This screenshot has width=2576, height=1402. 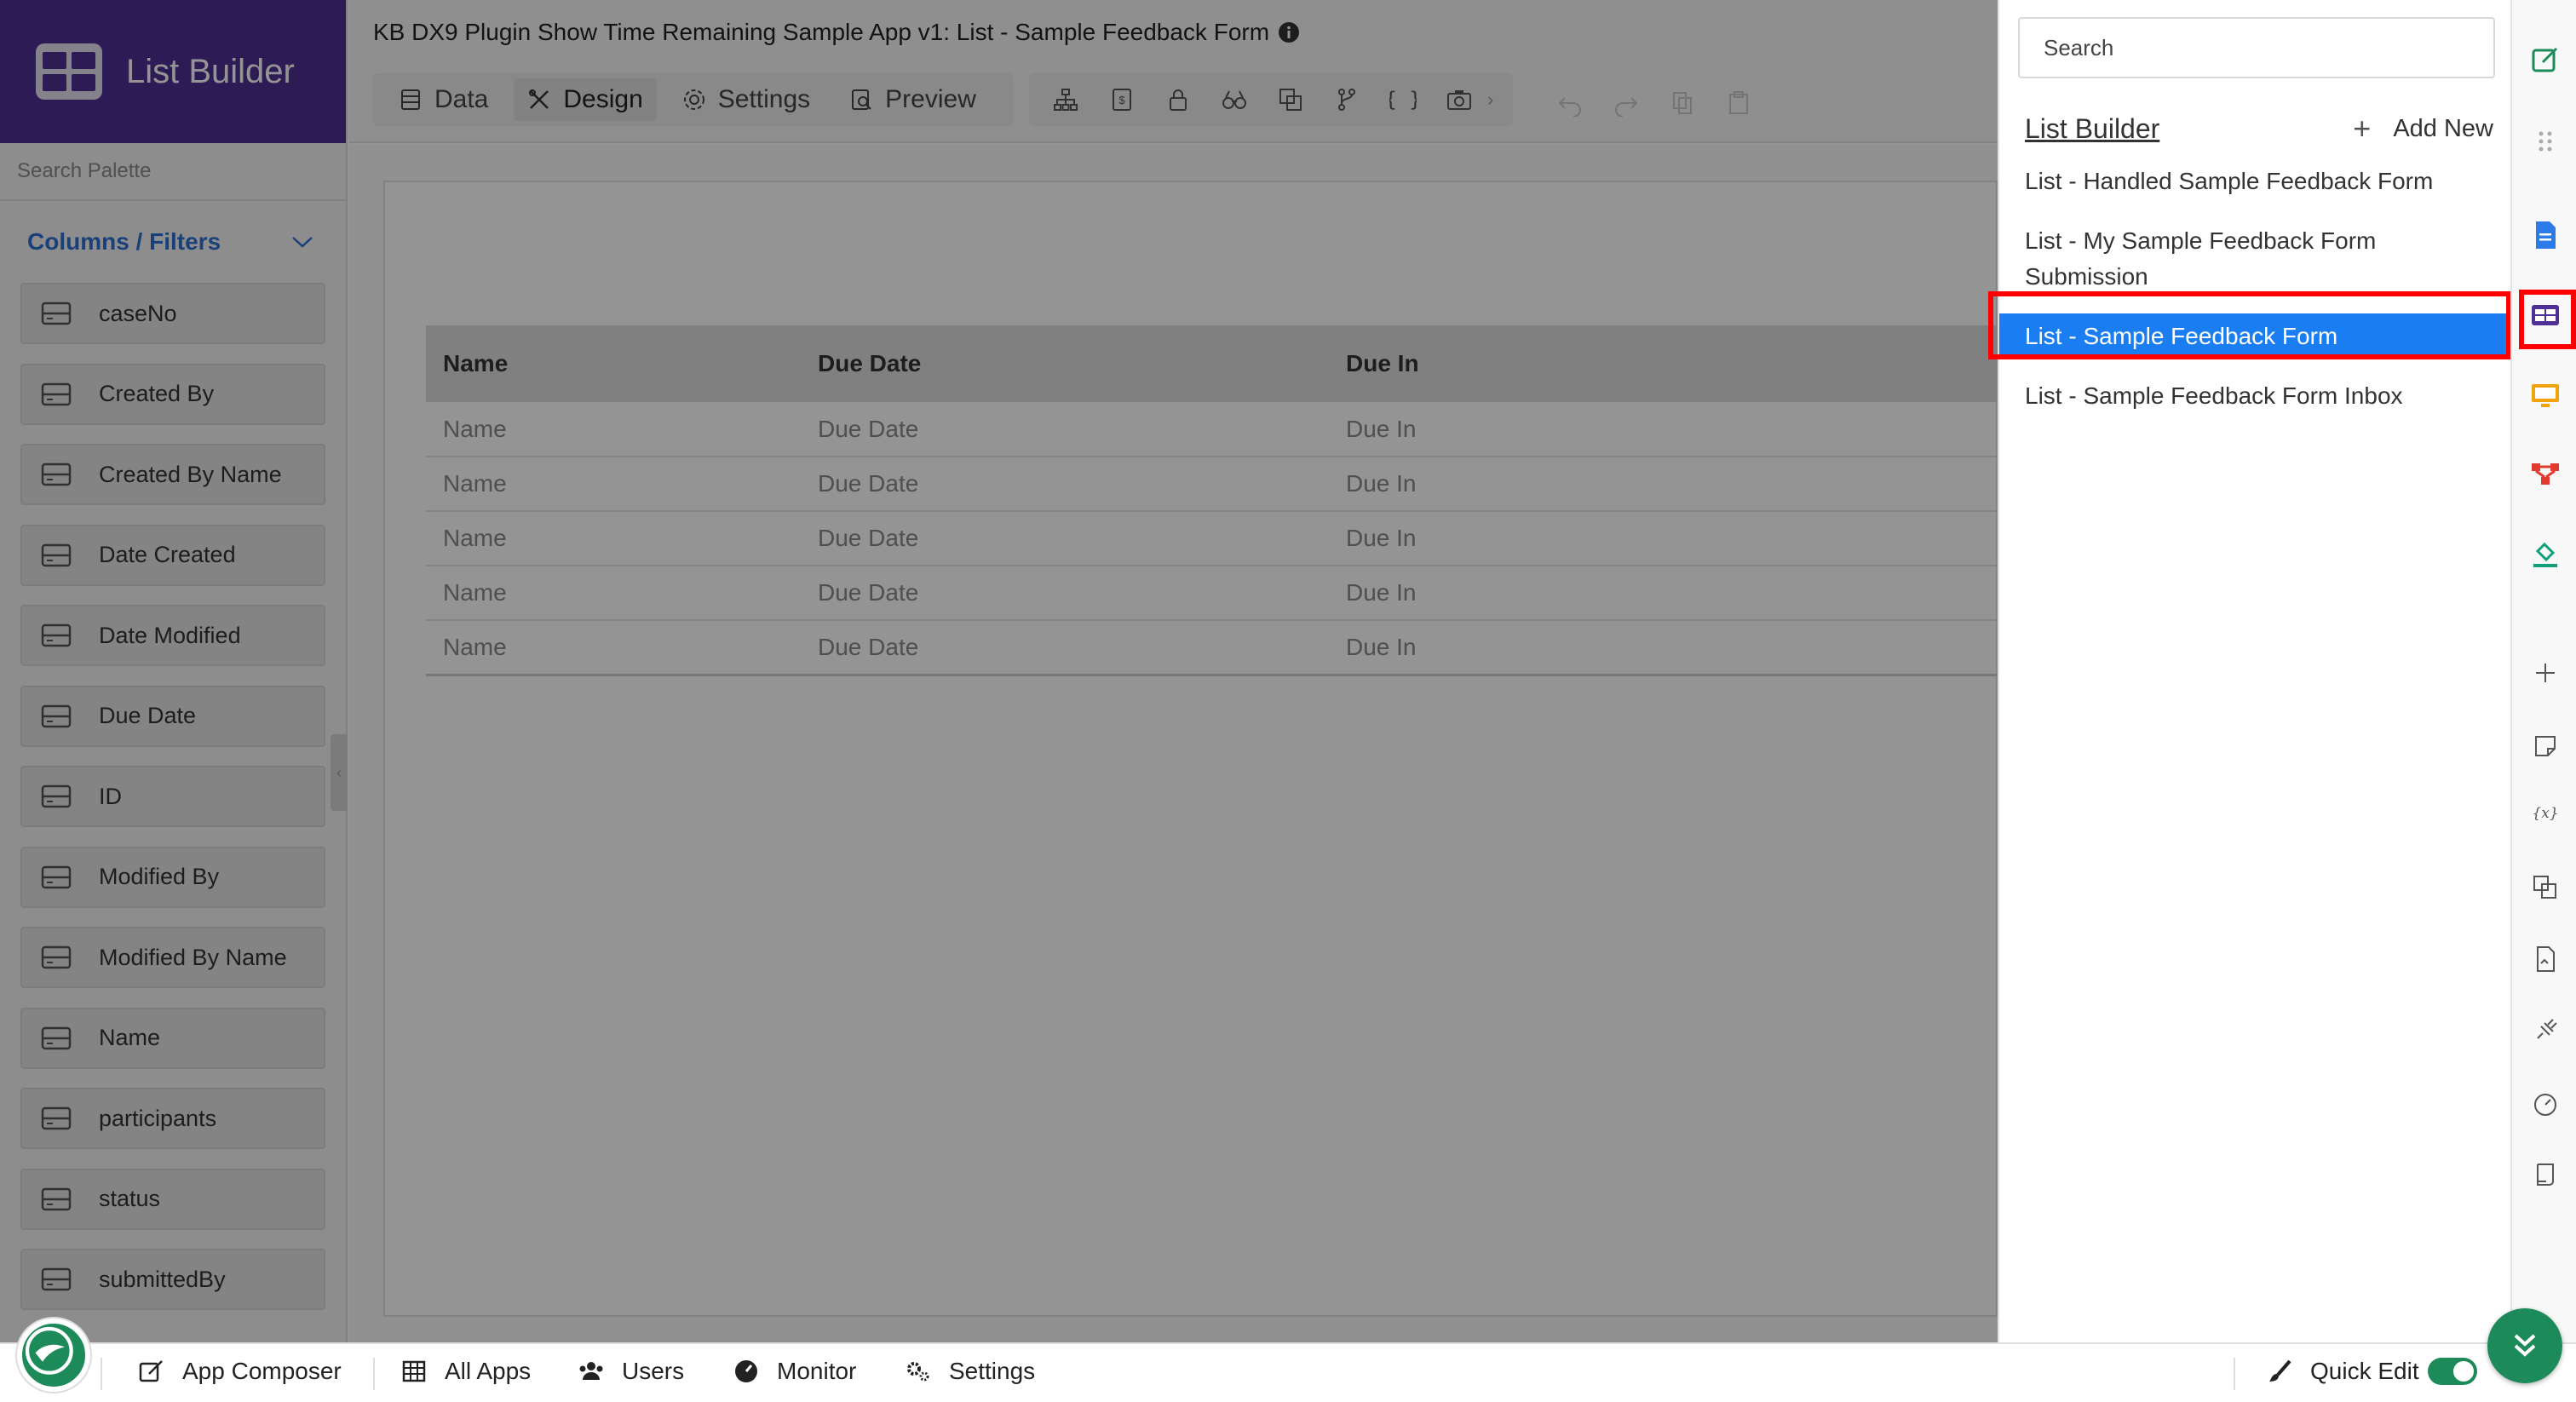 I want to click on monitor-button: Monitor, so click(x=795, y=1371).